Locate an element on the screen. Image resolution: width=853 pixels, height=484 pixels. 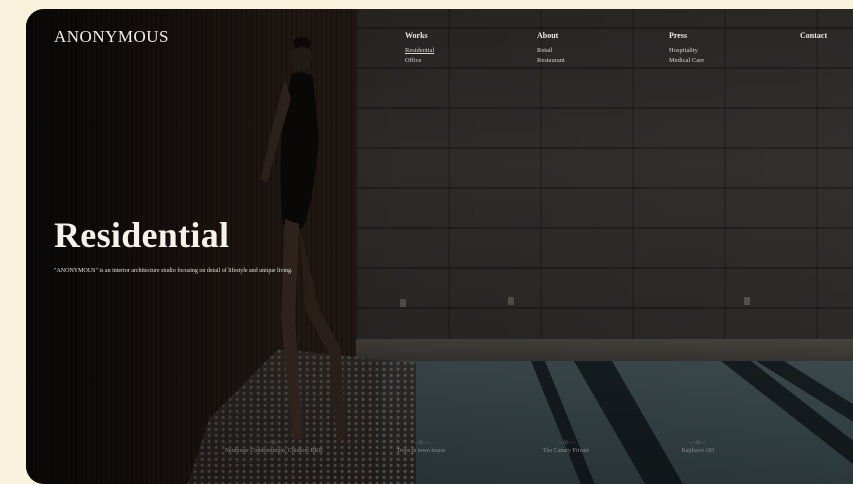
page-title: Residential is located at coordinates (142, 235).